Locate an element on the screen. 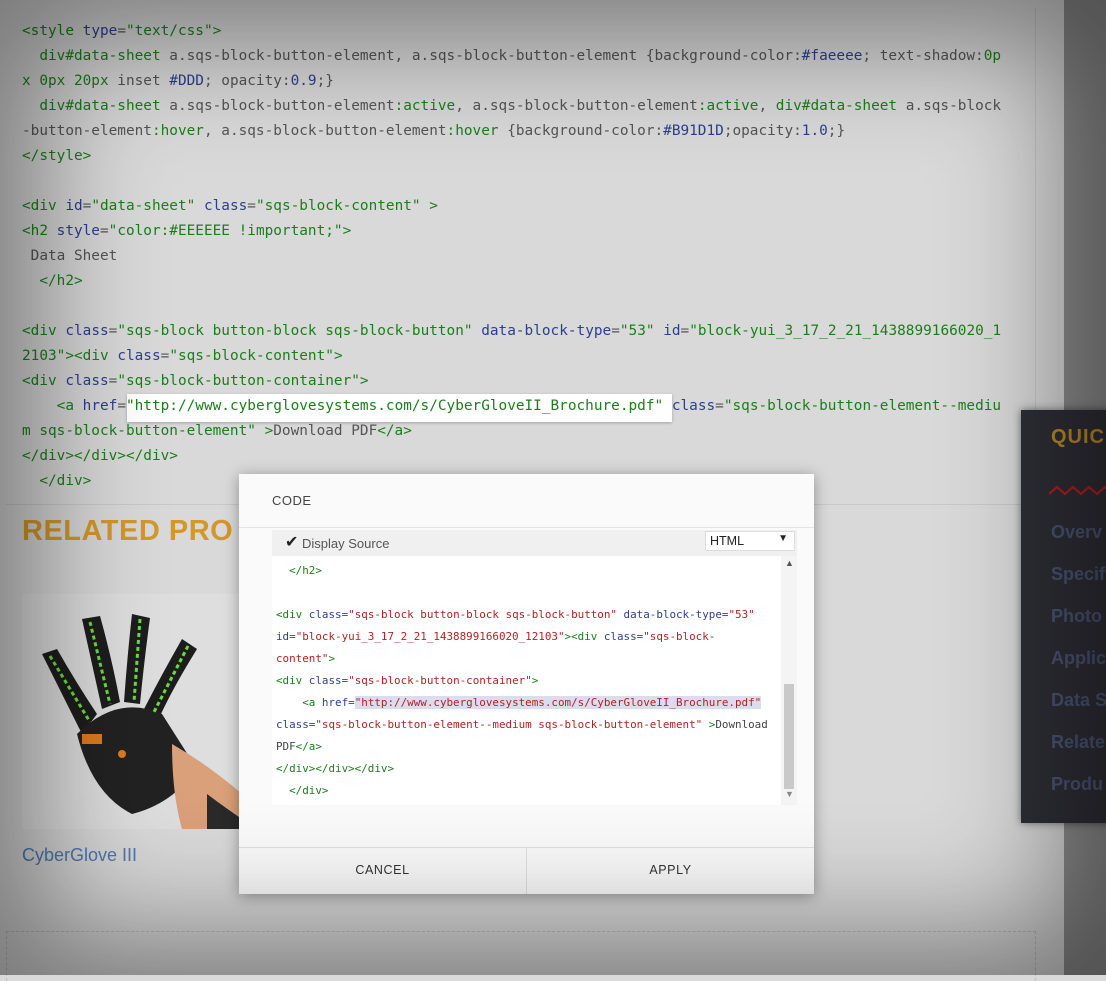 The image size is (1106, 981). code-token: m sqs-block-button-element" is located at coordinates (139, 431).